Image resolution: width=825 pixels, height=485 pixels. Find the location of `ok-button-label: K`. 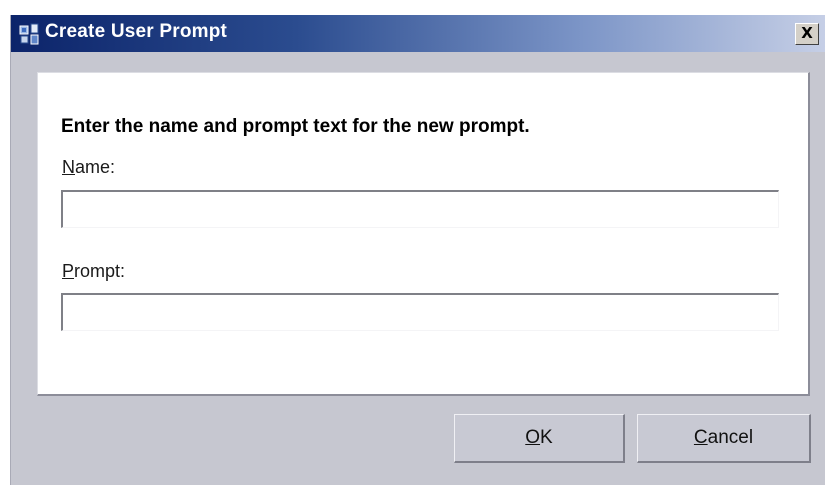

ok-button-label: K is located at coordinates (546, 437).